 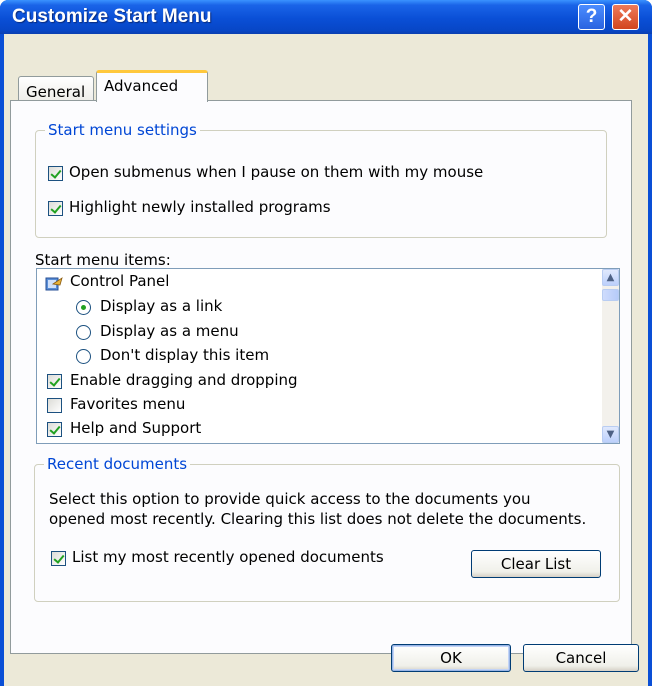 What do you see at coordinates (58, 558) in the screenshot?
I see `list-recent-documents-checkbox` at bounding box center [58, 558].